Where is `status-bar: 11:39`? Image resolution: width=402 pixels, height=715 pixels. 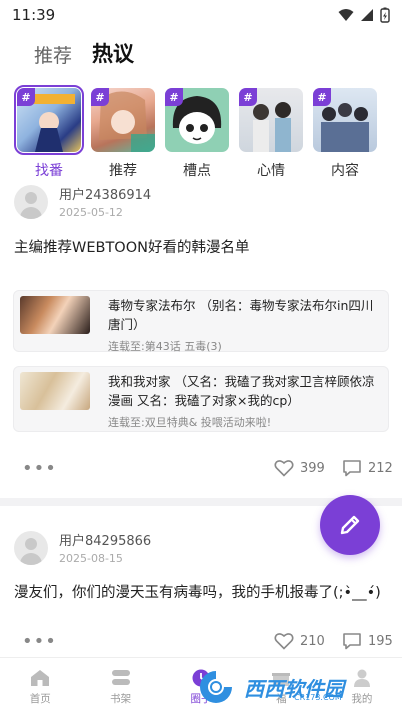 status-bar: 11:39 is located at coordinates (201, 15).